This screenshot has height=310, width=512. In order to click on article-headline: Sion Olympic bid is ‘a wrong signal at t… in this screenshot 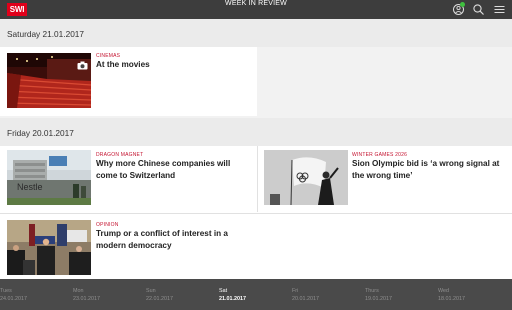, I will do `click(429, 170)`.